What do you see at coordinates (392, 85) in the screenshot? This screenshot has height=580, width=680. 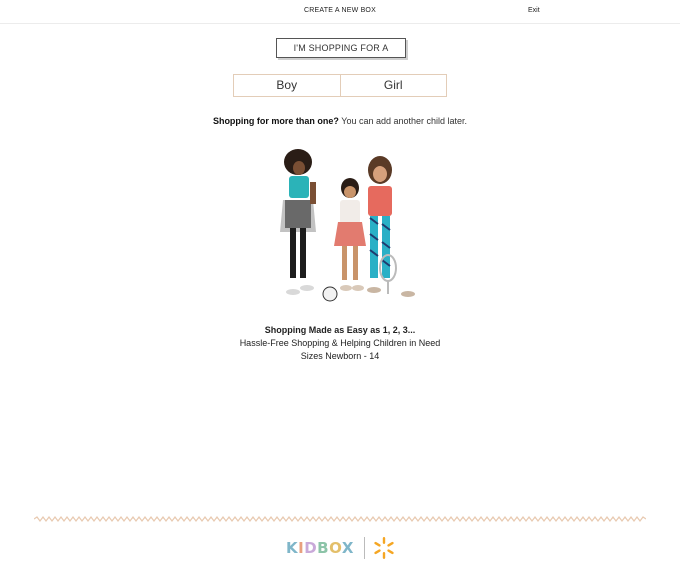 I see `girl-button: Girl` at bounding box center [392, 85].